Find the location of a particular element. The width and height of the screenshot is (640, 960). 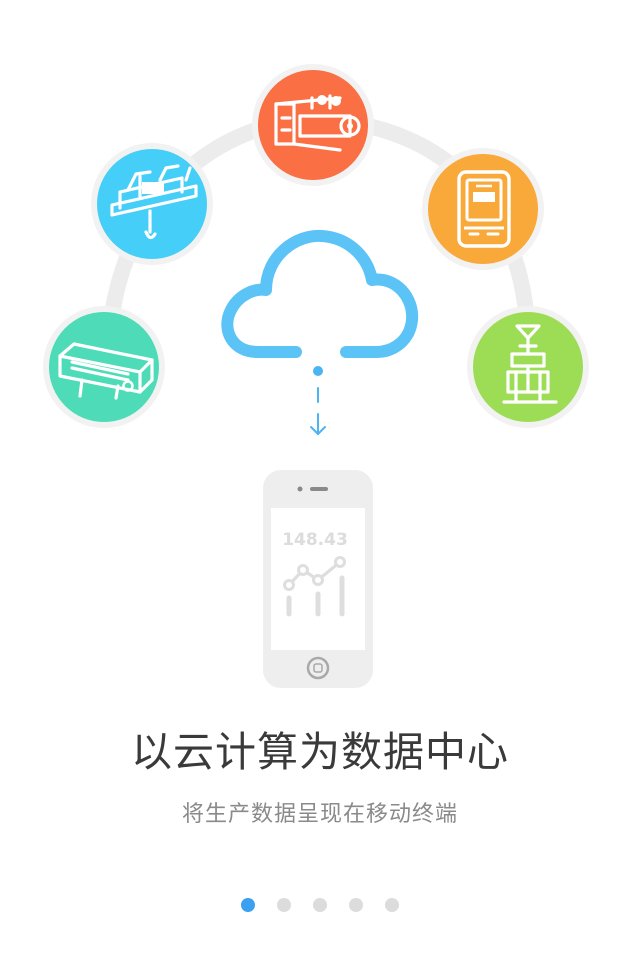

electric-meter-icon is located at coordinates (483, 209).